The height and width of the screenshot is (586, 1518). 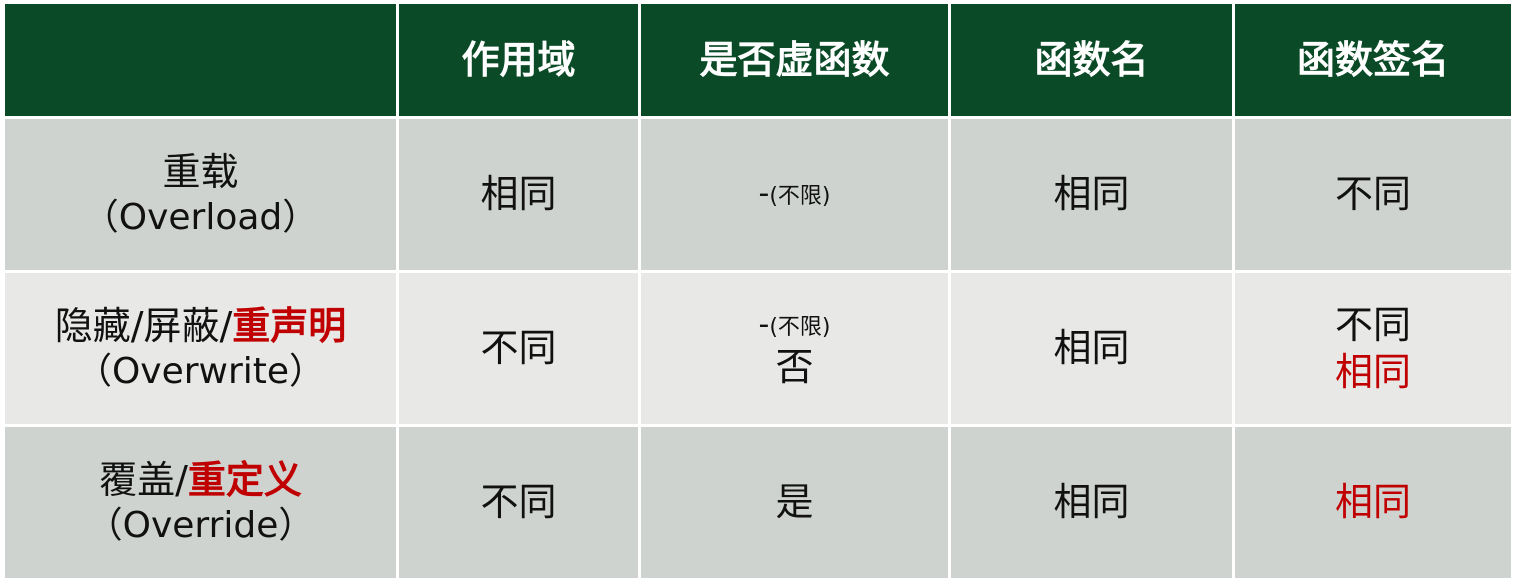 What do you see at coordinates (794, 502) in the screenshot?
I see `row-override-virtual: 是` at bounding box center [794, 502].